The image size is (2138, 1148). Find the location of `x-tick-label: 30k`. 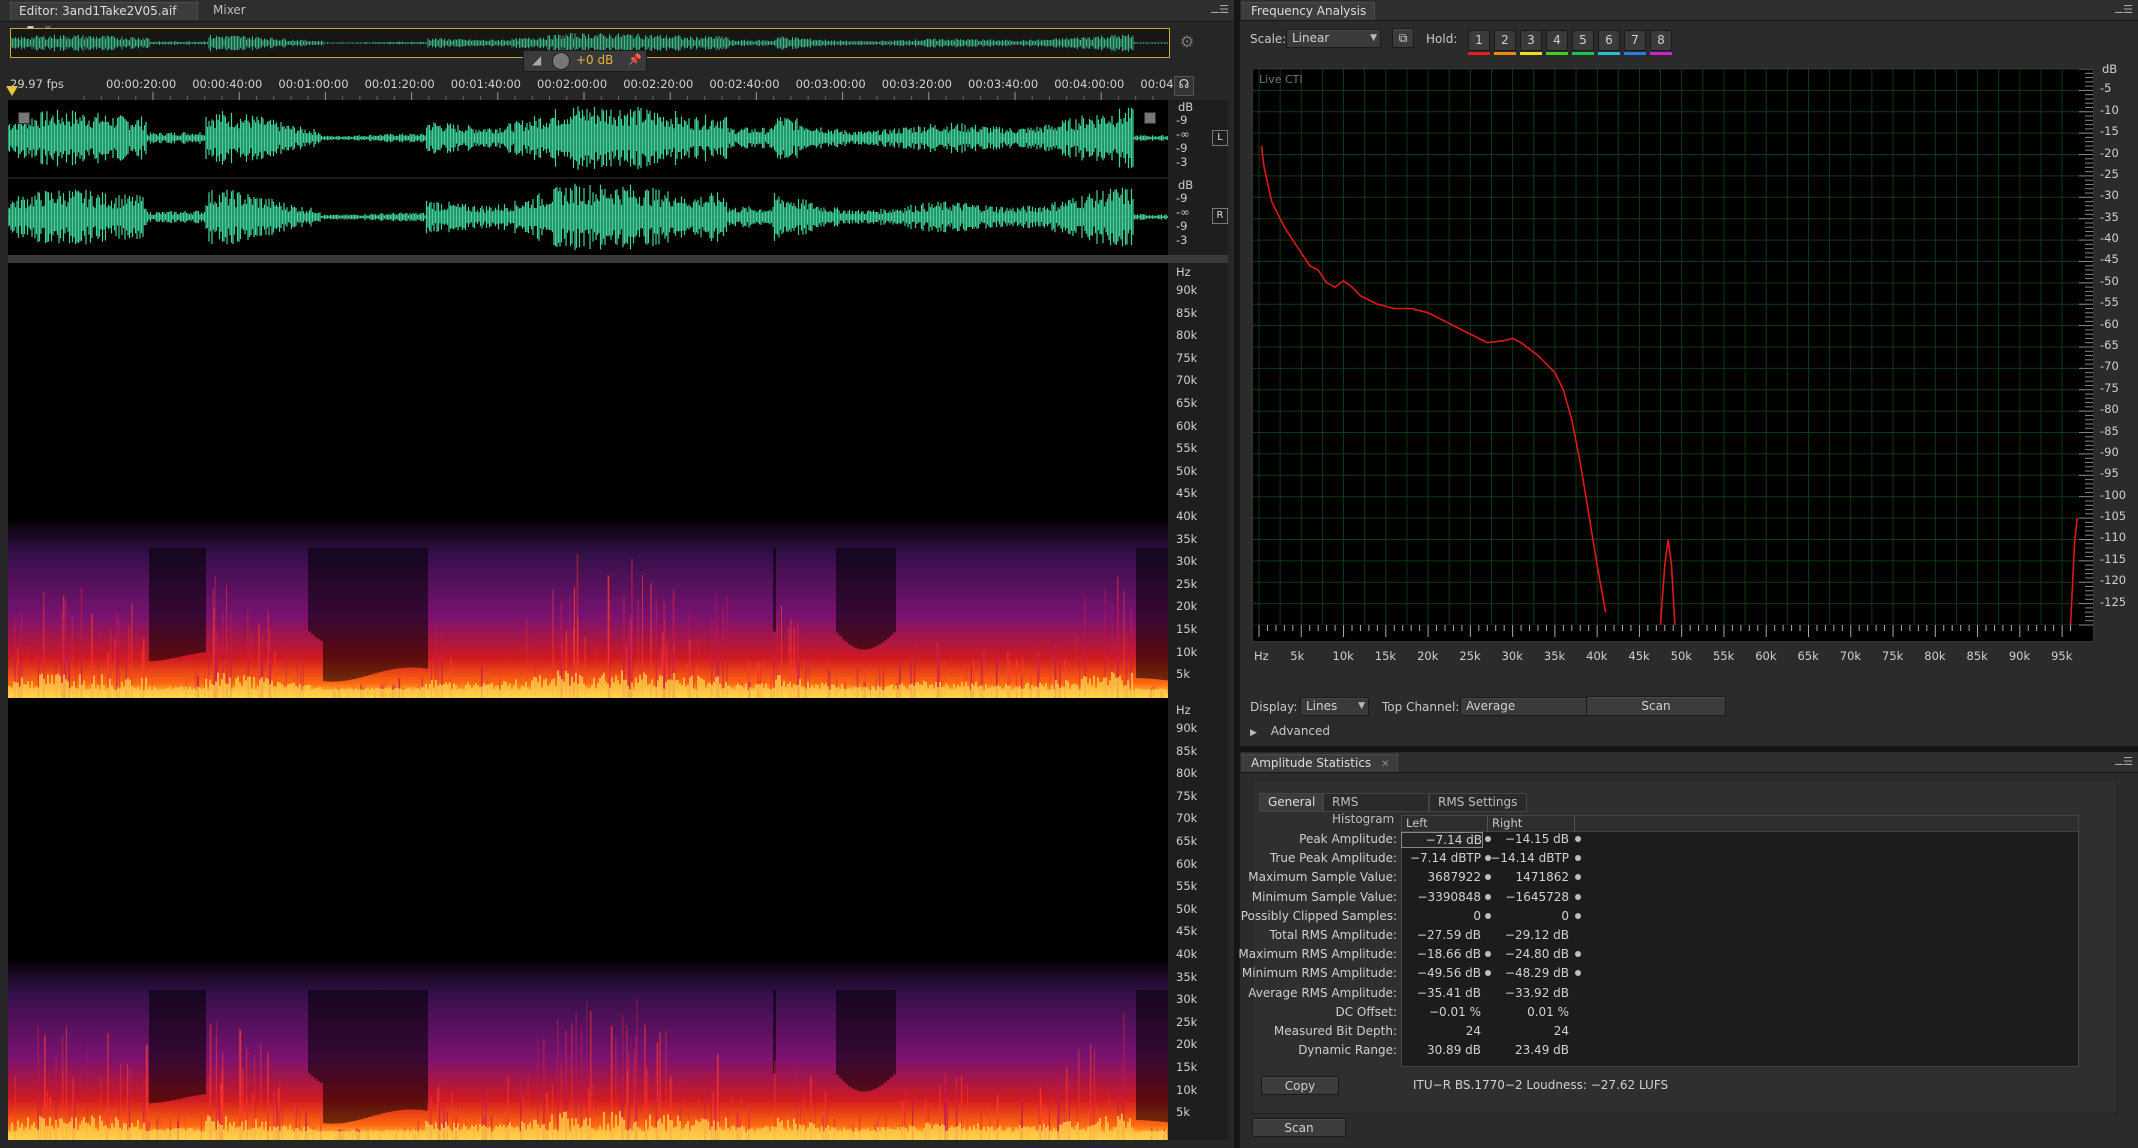

x-tick-label: 30k is located at coordinates (1512, 656).